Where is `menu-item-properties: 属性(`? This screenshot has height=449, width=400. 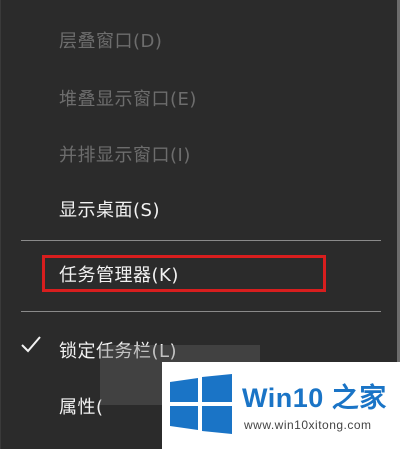
menu-item-properties: 属性( is located at coordinates (81, 406).